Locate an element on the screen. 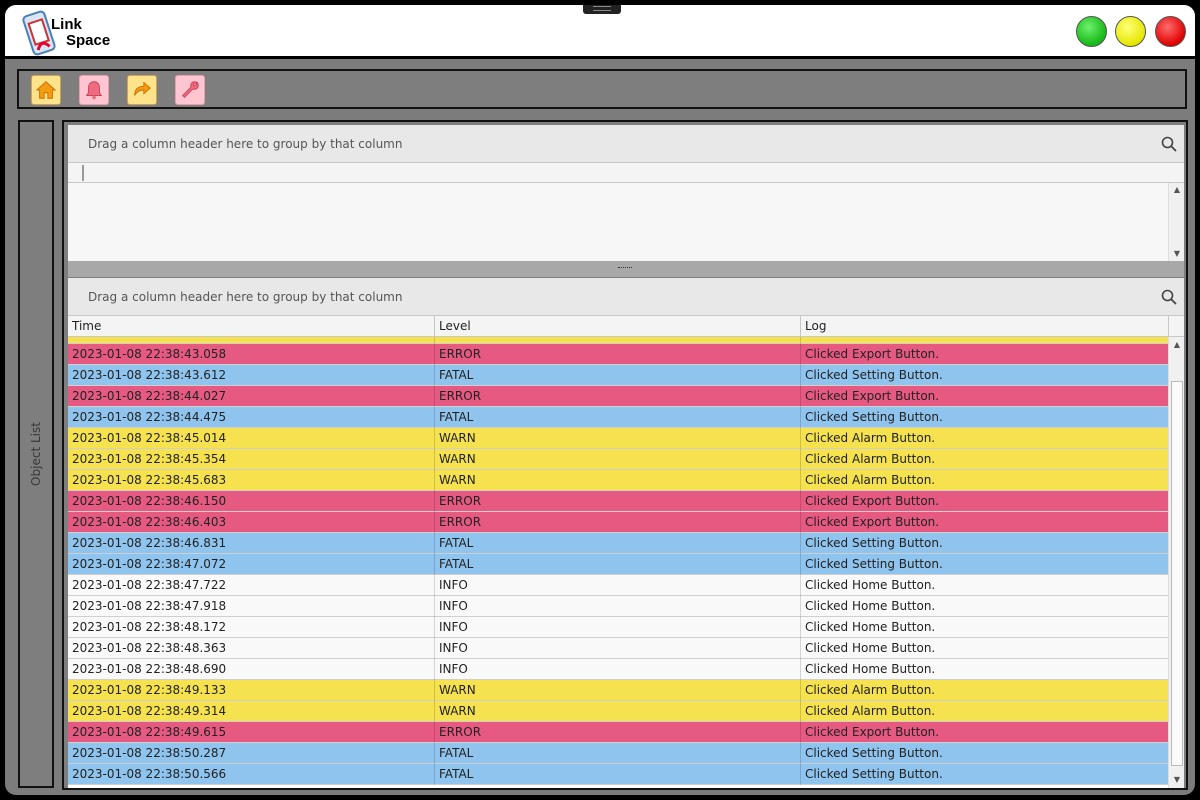 The image size is (1200, 800). cell-time: 2023-01-08 22:38:48.172 is located at coordinates (251, 627).